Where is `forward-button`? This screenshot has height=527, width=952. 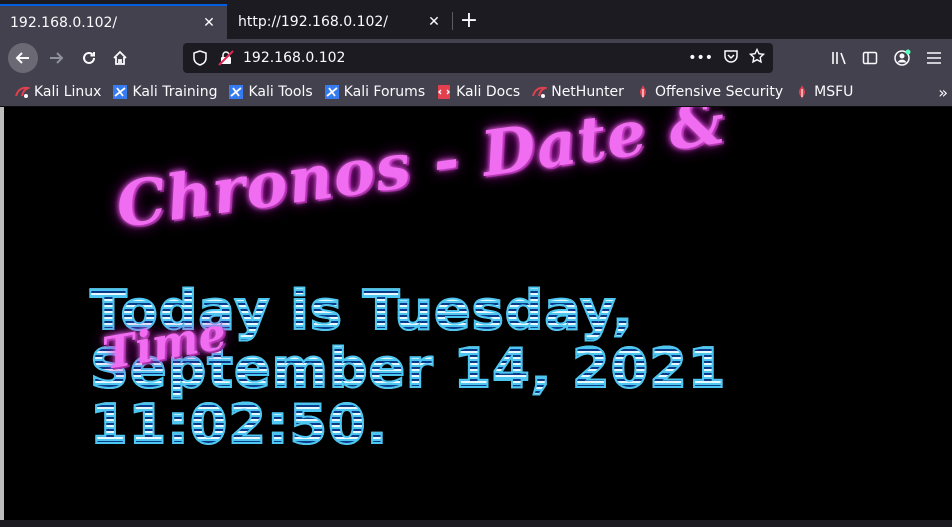 forward-button is located at coordinates (56, 58).